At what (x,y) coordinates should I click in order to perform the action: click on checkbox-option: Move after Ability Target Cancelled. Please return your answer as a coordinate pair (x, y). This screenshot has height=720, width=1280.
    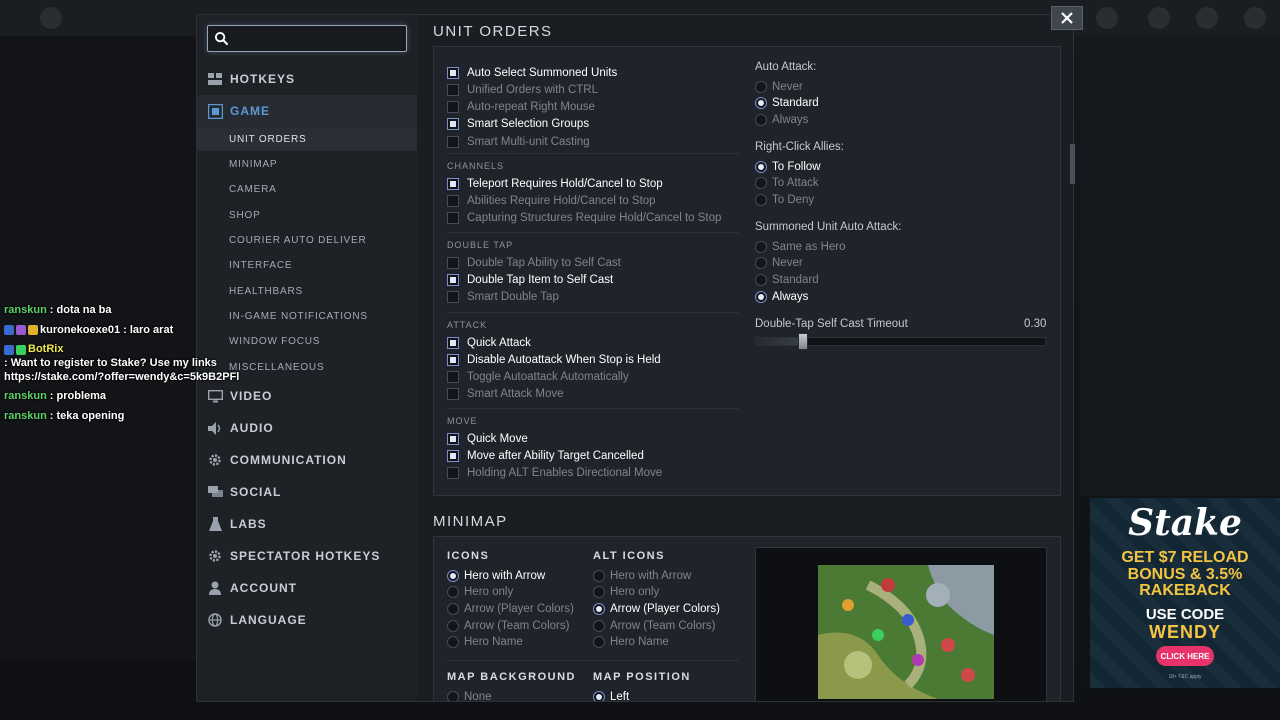
    Looking at the image, I should click on (545, 455).